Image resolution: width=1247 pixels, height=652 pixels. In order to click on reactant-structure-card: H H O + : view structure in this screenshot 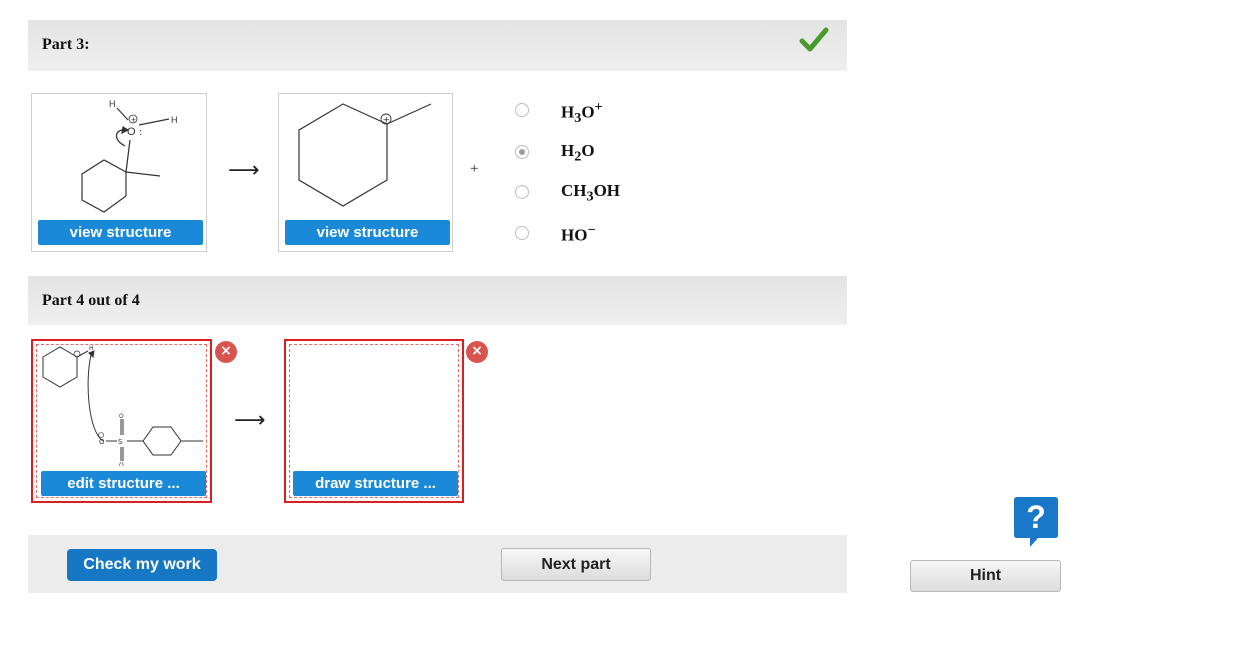, I will do `click(119, 172)`.